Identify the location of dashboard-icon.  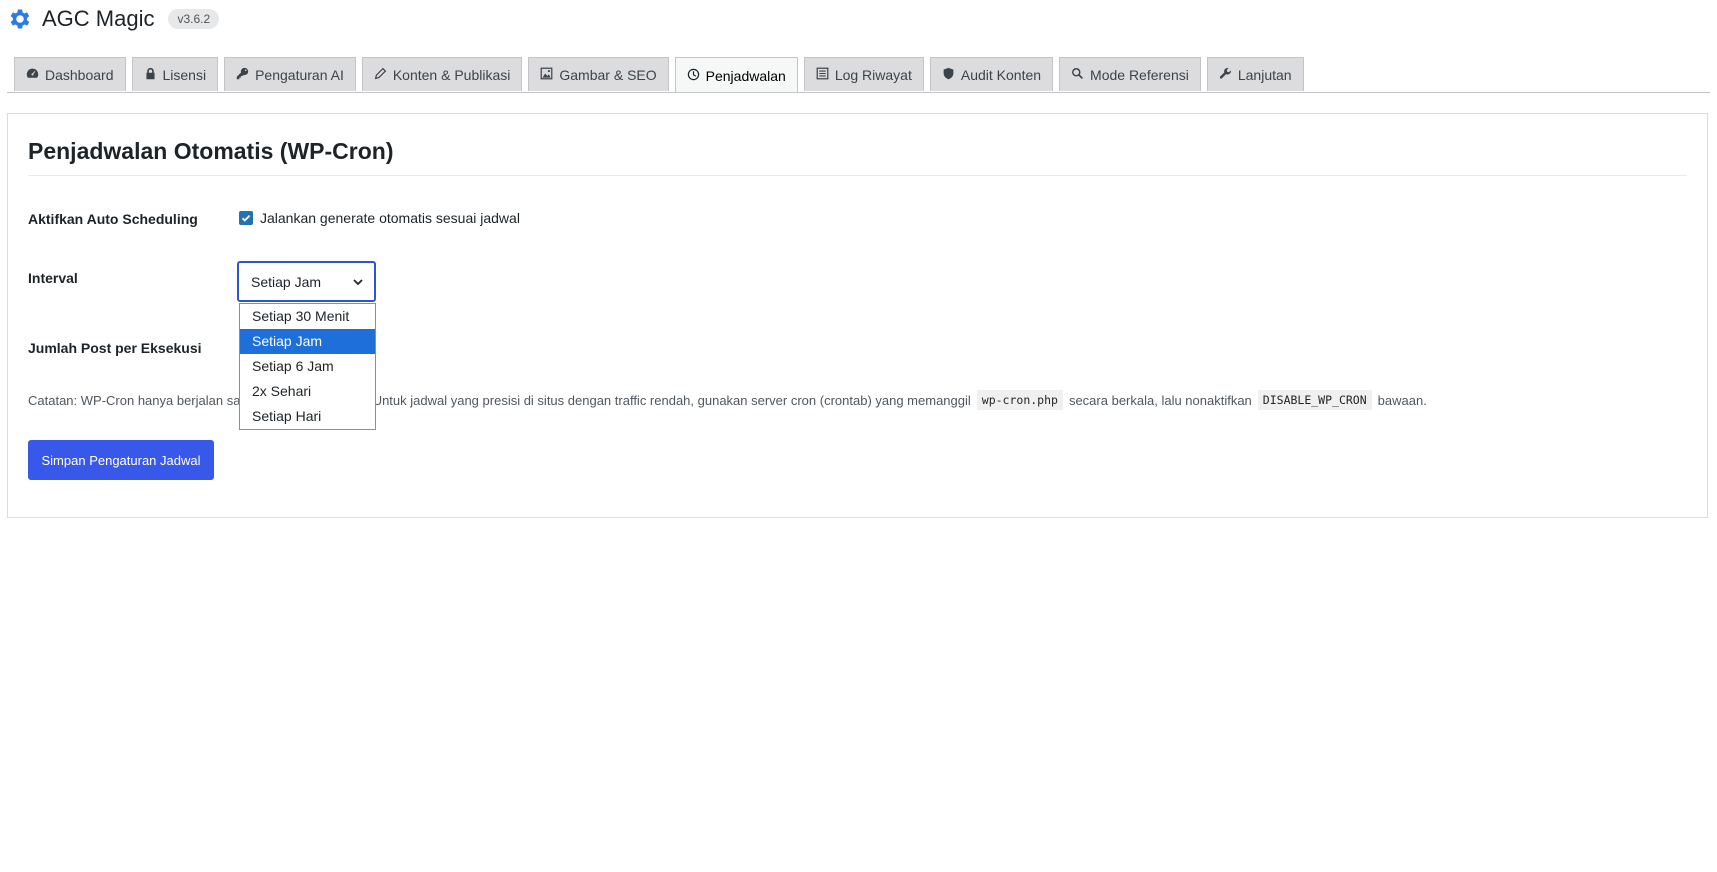
(32, 75).